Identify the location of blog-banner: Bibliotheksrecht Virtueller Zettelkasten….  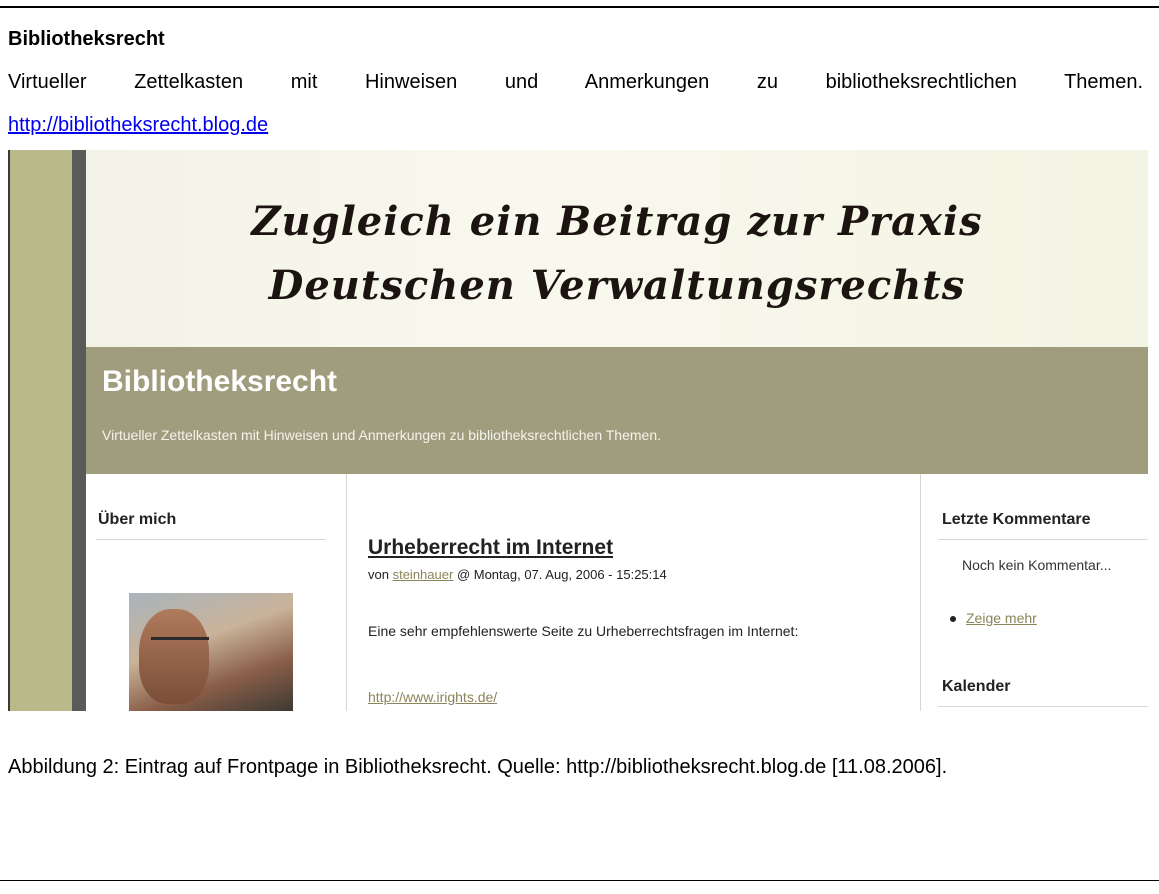
(617, 410).